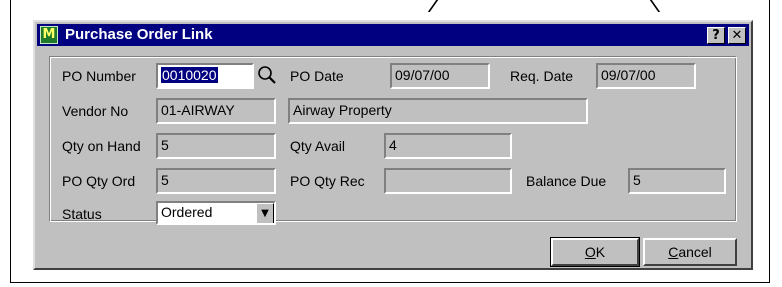 This screenshot has height=287, width=782. I want to click on po-number-input: 0010020, so click(205, 76).